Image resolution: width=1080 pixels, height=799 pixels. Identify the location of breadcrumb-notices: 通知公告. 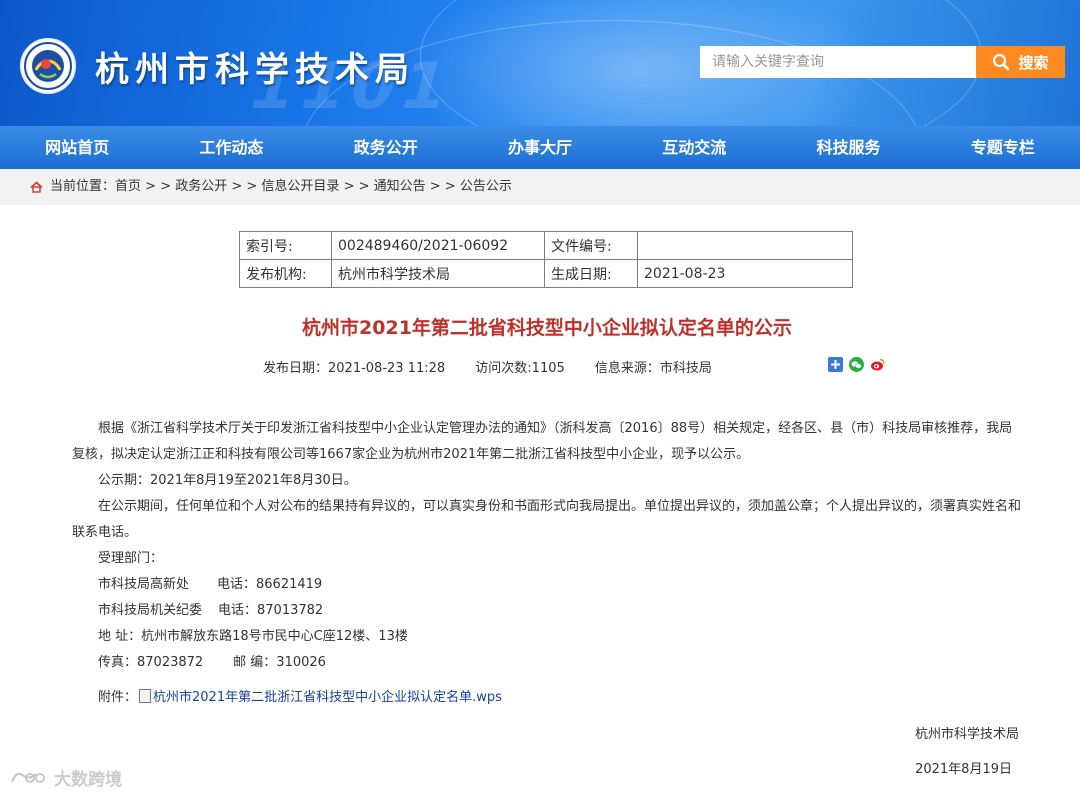
(400, 186).